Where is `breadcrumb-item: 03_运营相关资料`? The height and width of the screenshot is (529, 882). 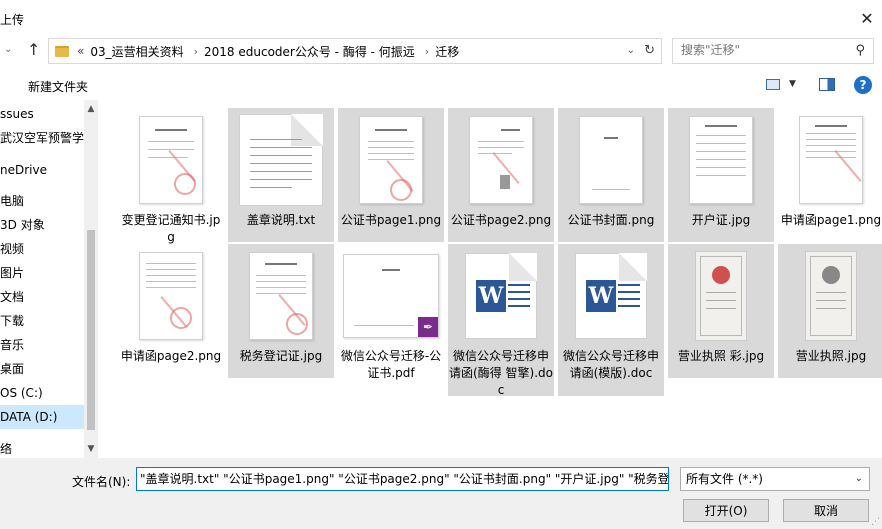
breadcrumb-item: 03_运营相关资料 is located at coordinates (136, 51).